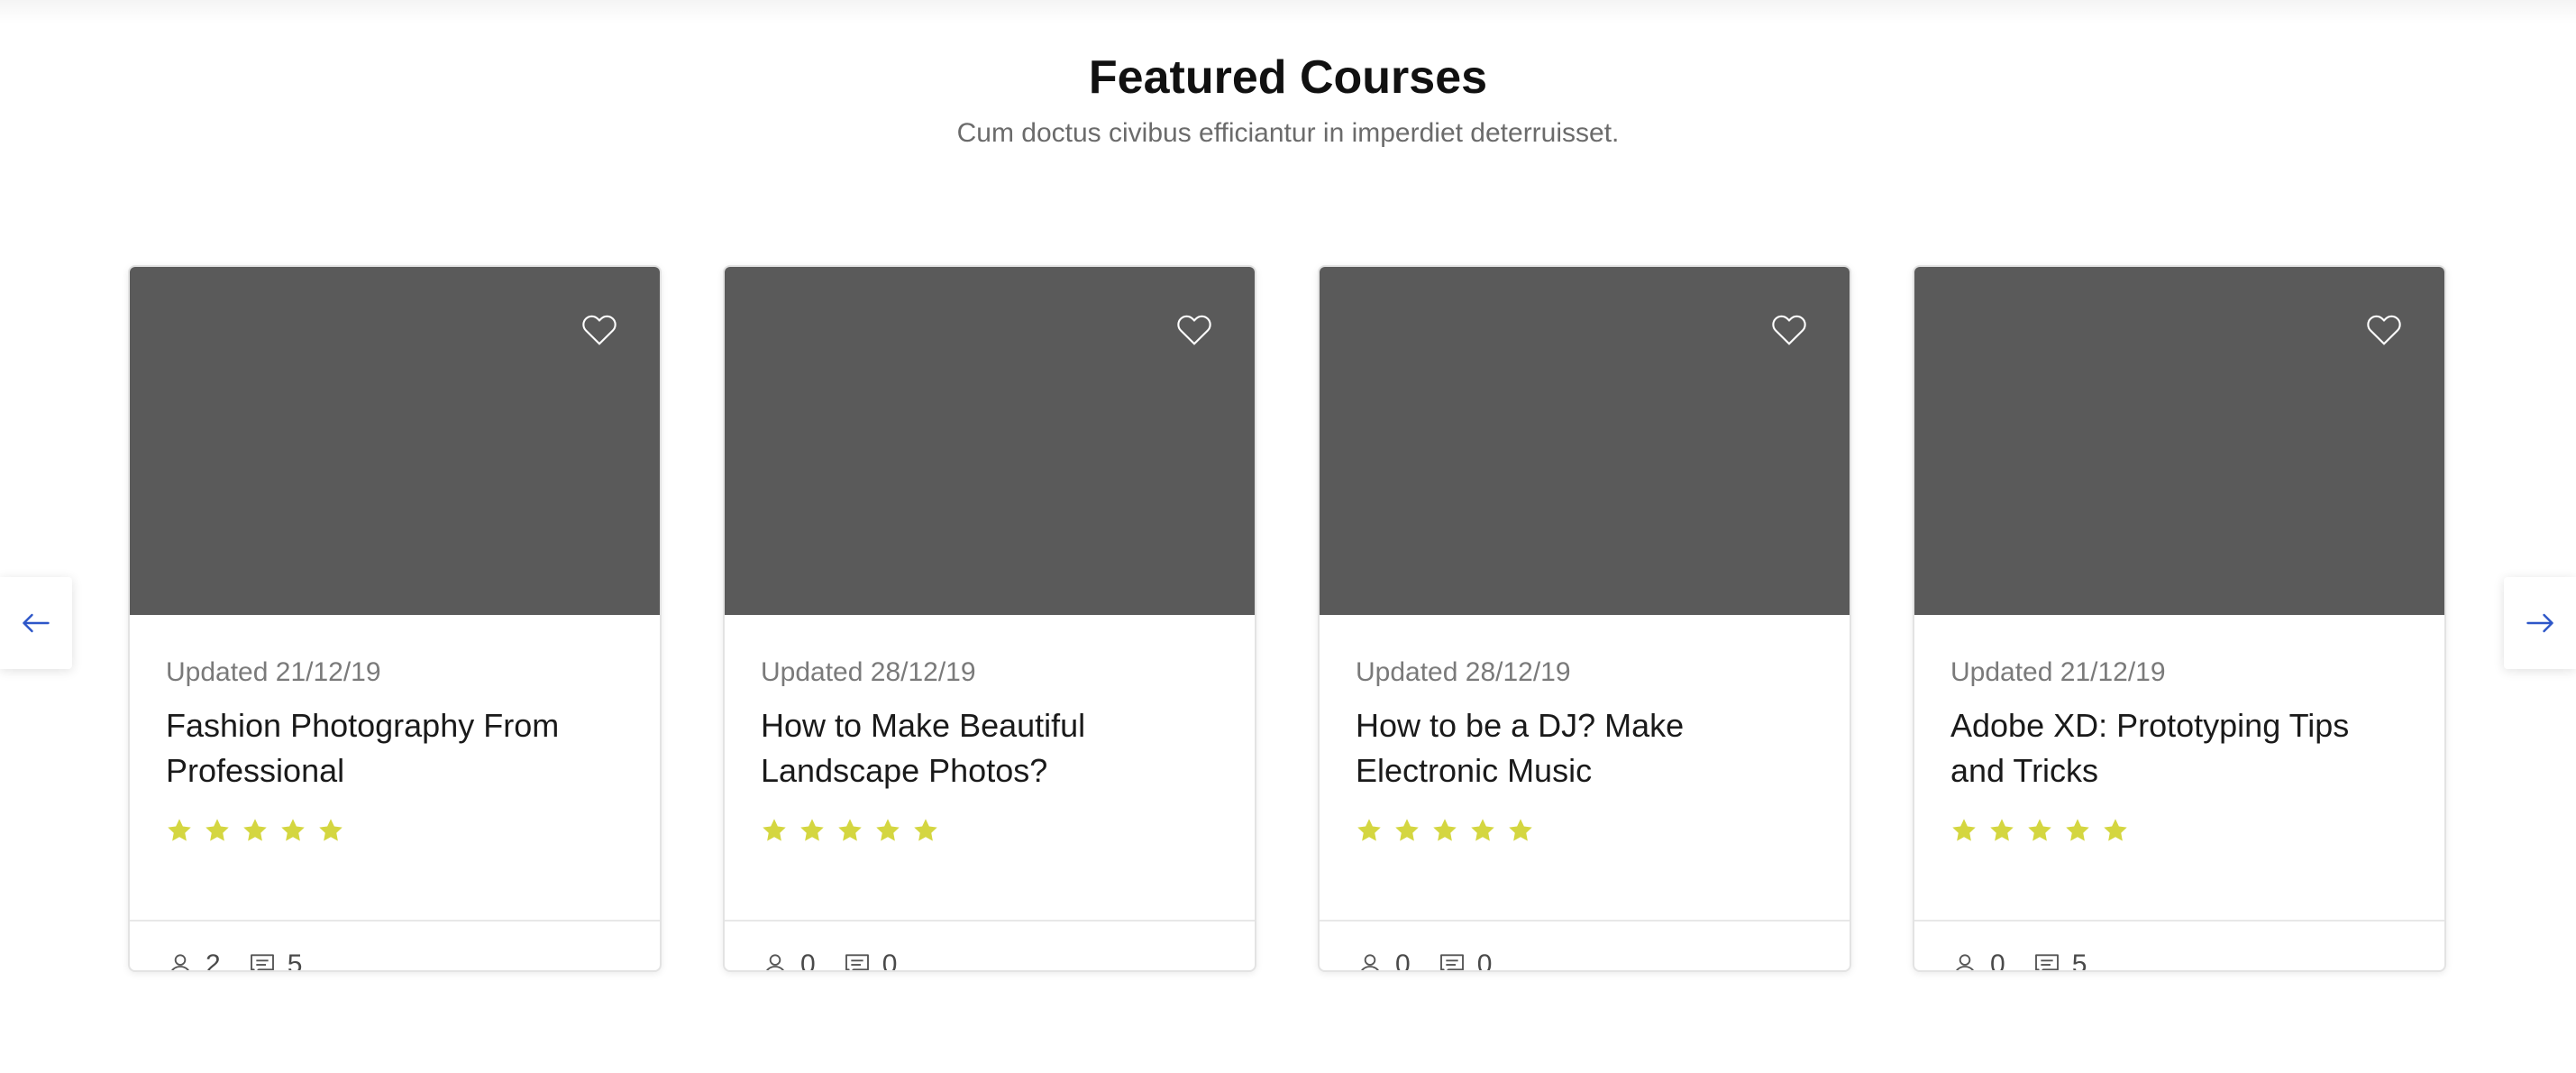 The image size is (2576, 1073). Describe the element at coordinates (395, 748) in the screenshot. I see `course-title: Fashion Photography From Professional` at that location.